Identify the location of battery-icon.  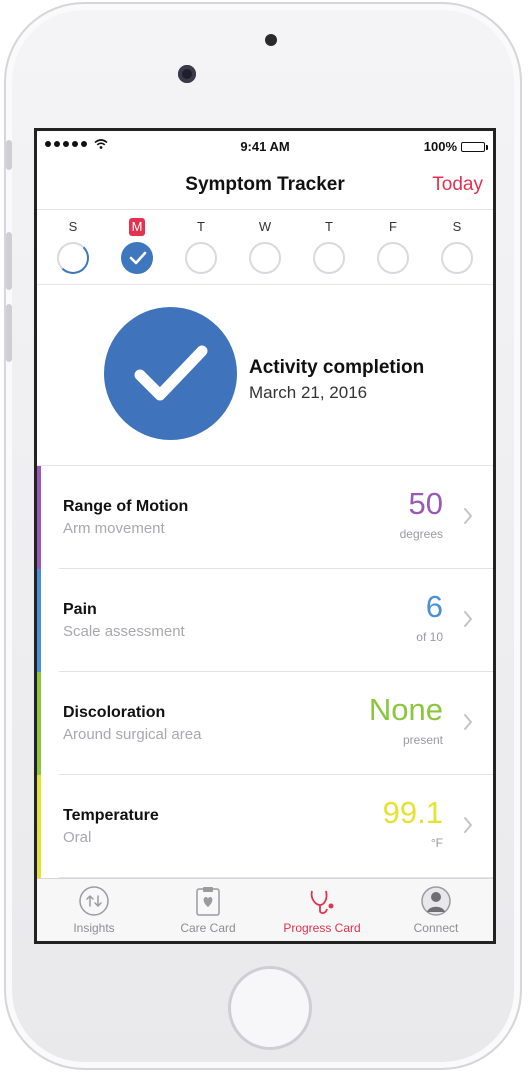
(474, 146).